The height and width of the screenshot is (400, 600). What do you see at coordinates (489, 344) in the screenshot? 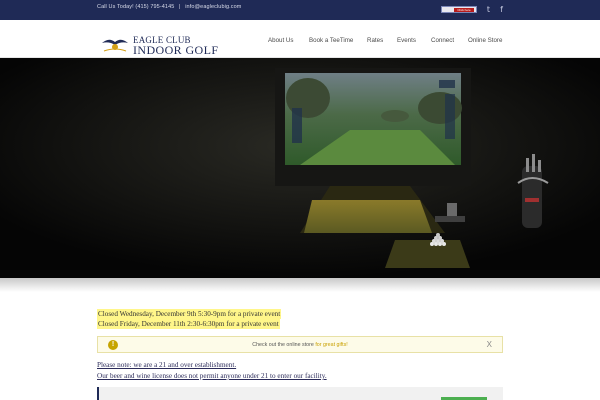
I see `close-icon: X` at bounding box center [489, 344].